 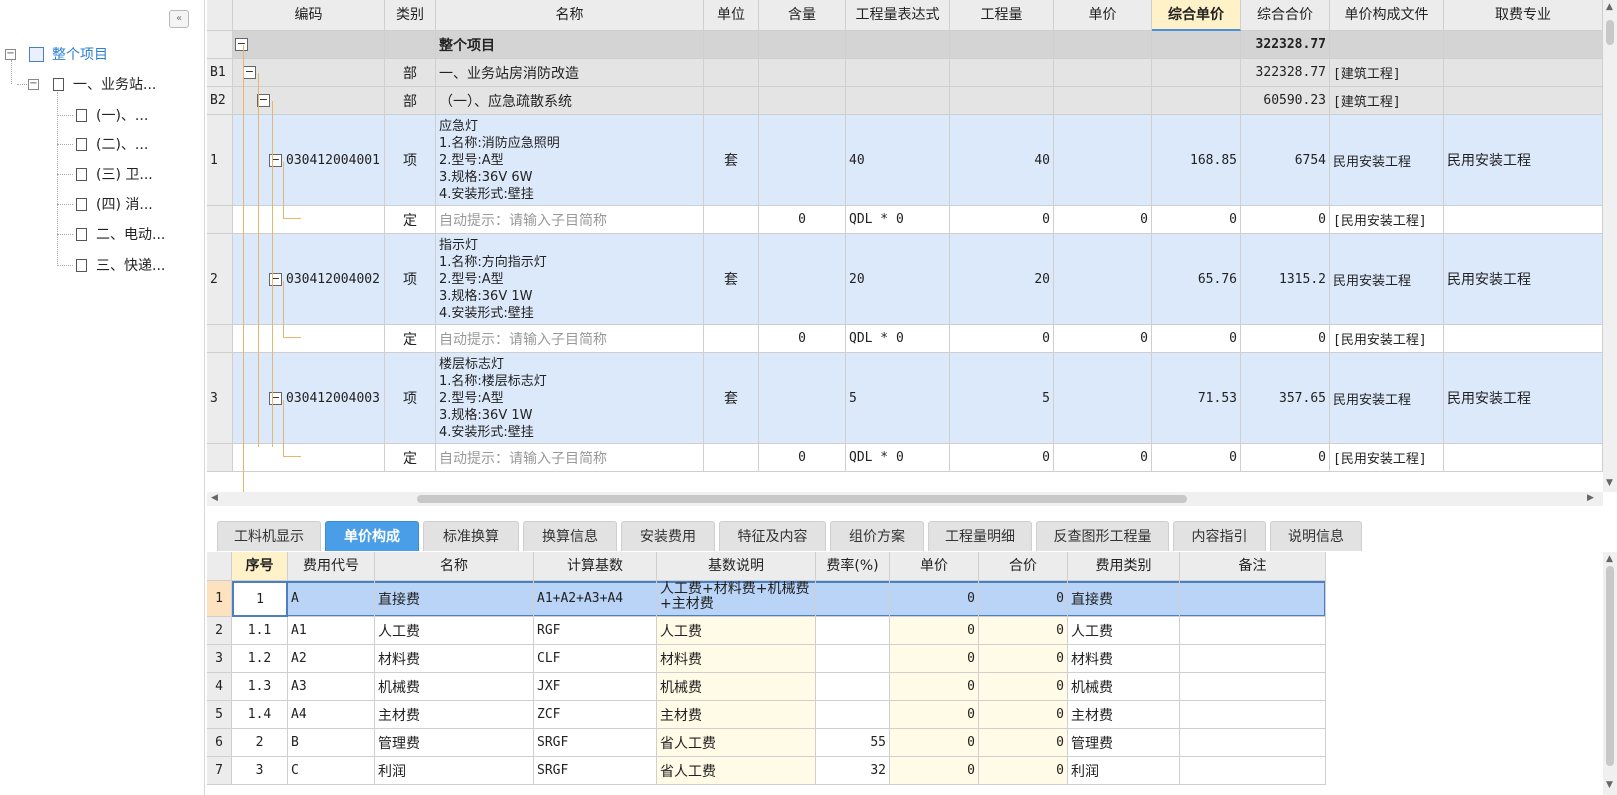 I want to click on cell-type: 部, so click(x=410, y=101).